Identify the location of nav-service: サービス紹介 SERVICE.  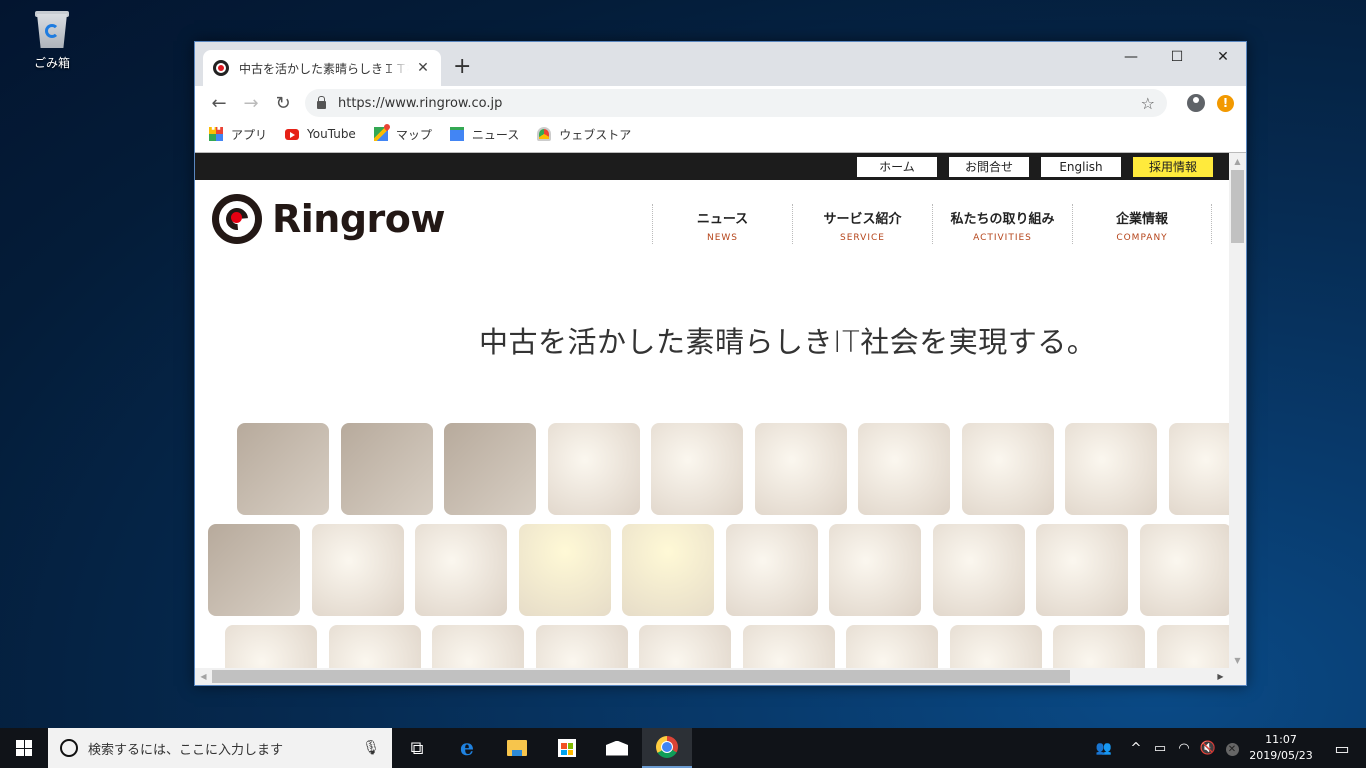
(862, 224).